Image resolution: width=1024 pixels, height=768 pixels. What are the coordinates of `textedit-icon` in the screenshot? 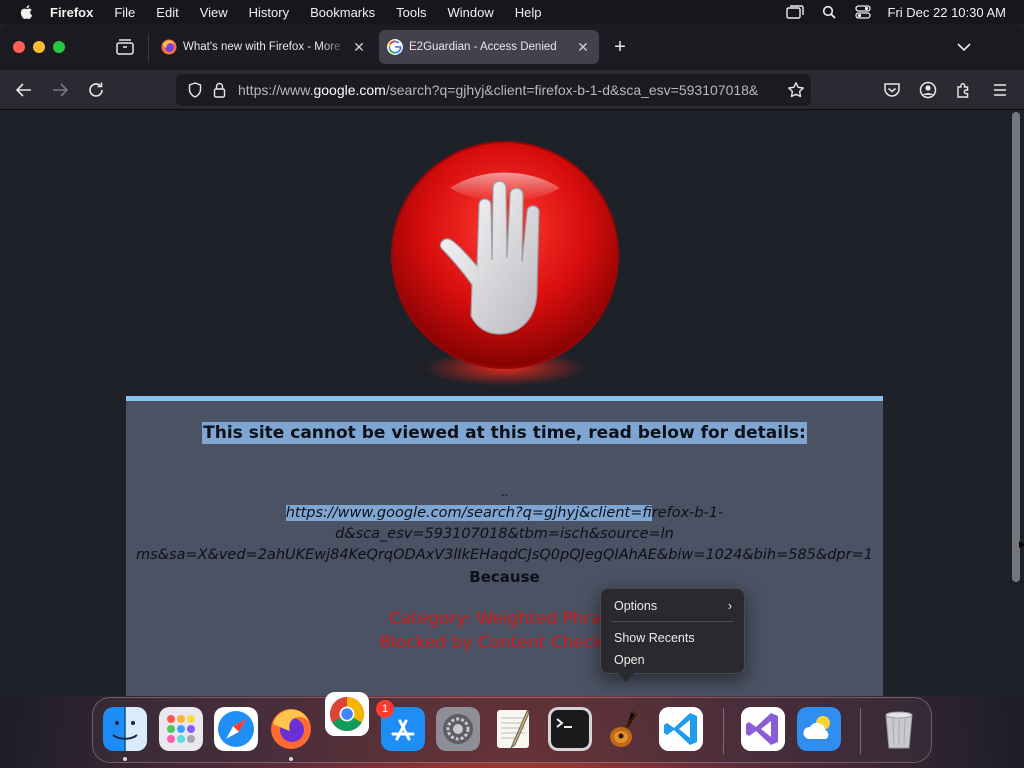 It's located at (513, 729).